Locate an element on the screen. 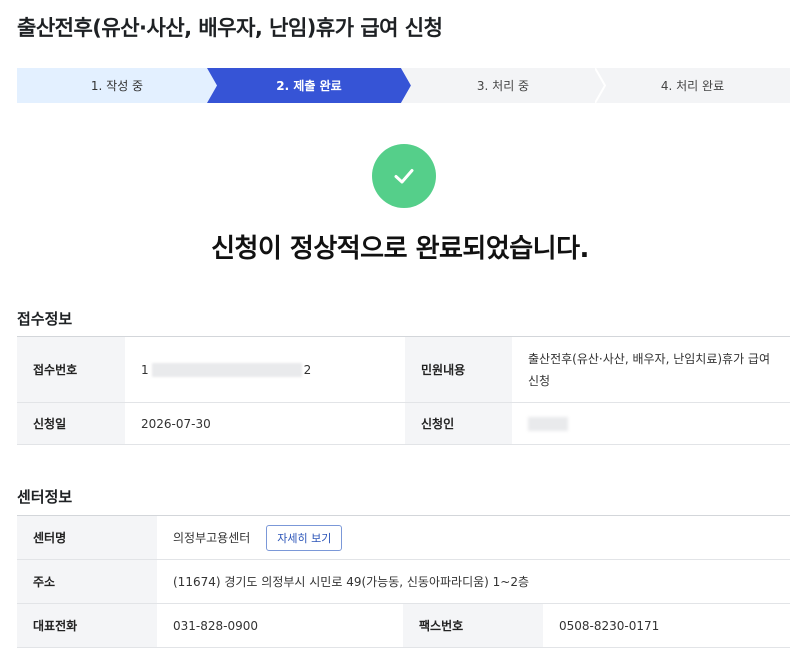 This screenshot has width=800, height=649. center-name-value: 의정부고용센터 is located at coordinates (212, 538).